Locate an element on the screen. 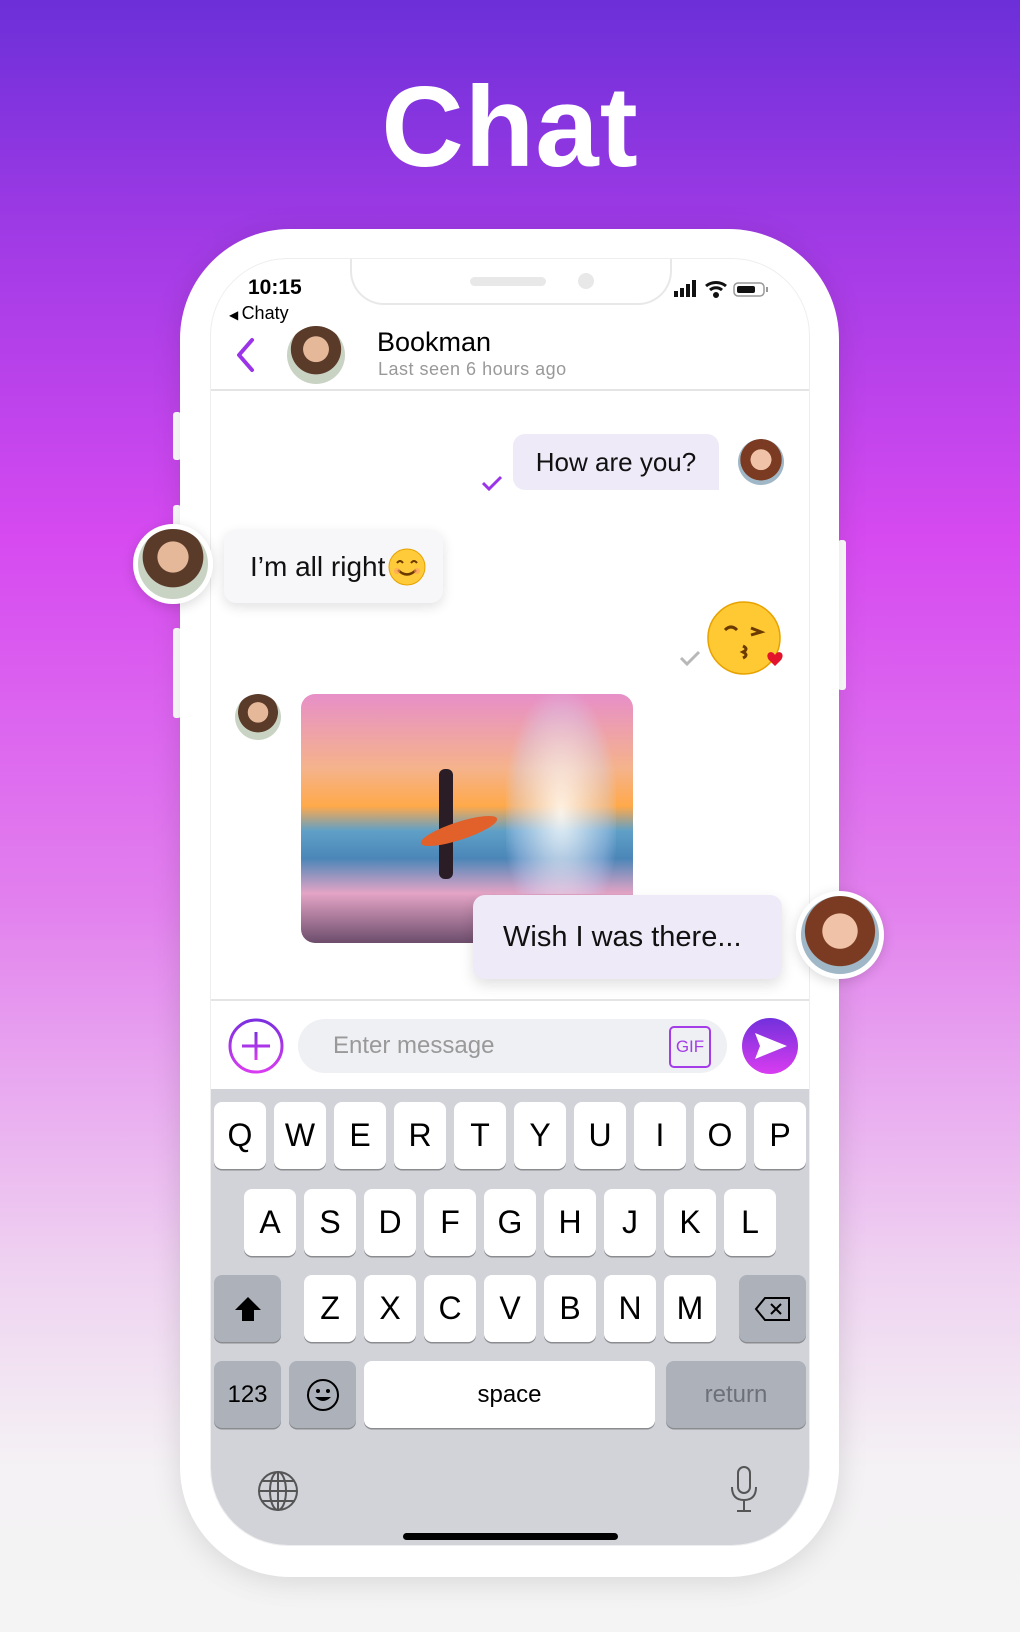  key-d: D is located at coordinates (390, 1222).